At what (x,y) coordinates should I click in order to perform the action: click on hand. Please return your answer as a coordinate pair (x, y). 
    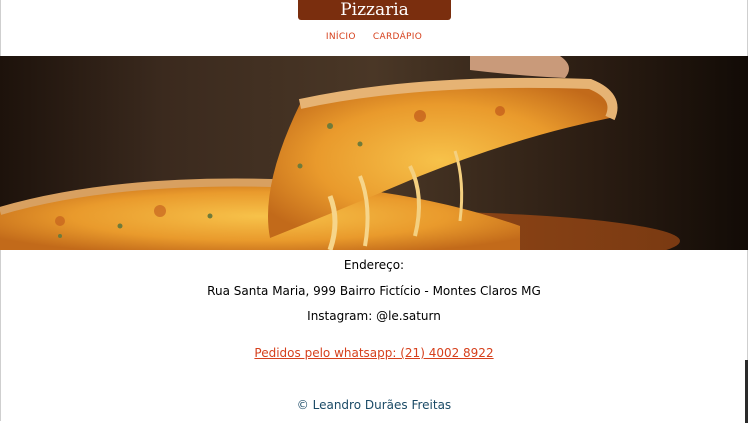
    Looking at the image, I should click on (519, 67).